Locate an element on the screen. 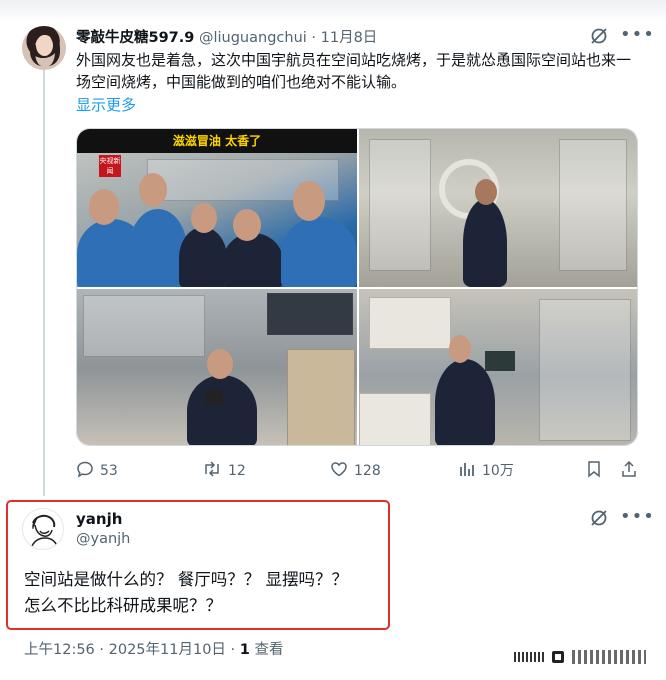 The height and width of the screenshot is (680, 666). show-more-link: 显示更多 is located at coordinates (106, 104).